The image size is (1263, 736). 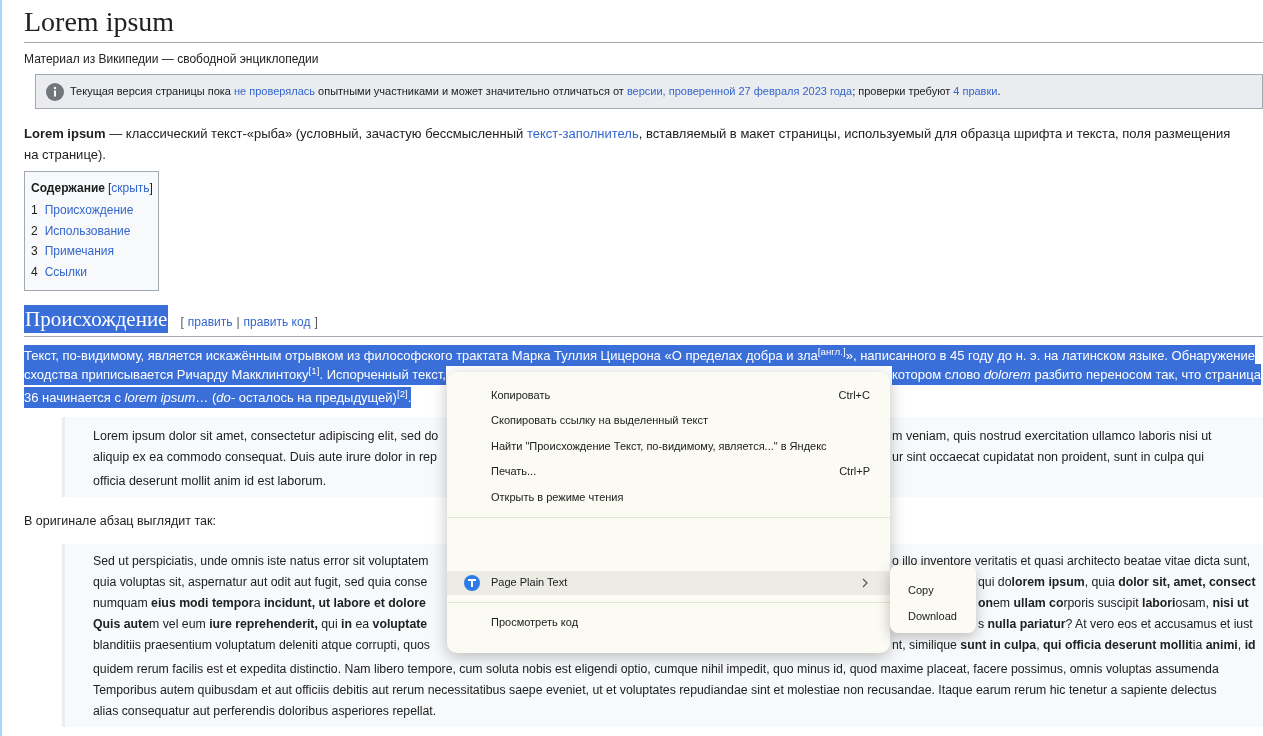 I want to click on menu-item: Скопировать ссылку на выделенный текст, so click(x=668, y=420).